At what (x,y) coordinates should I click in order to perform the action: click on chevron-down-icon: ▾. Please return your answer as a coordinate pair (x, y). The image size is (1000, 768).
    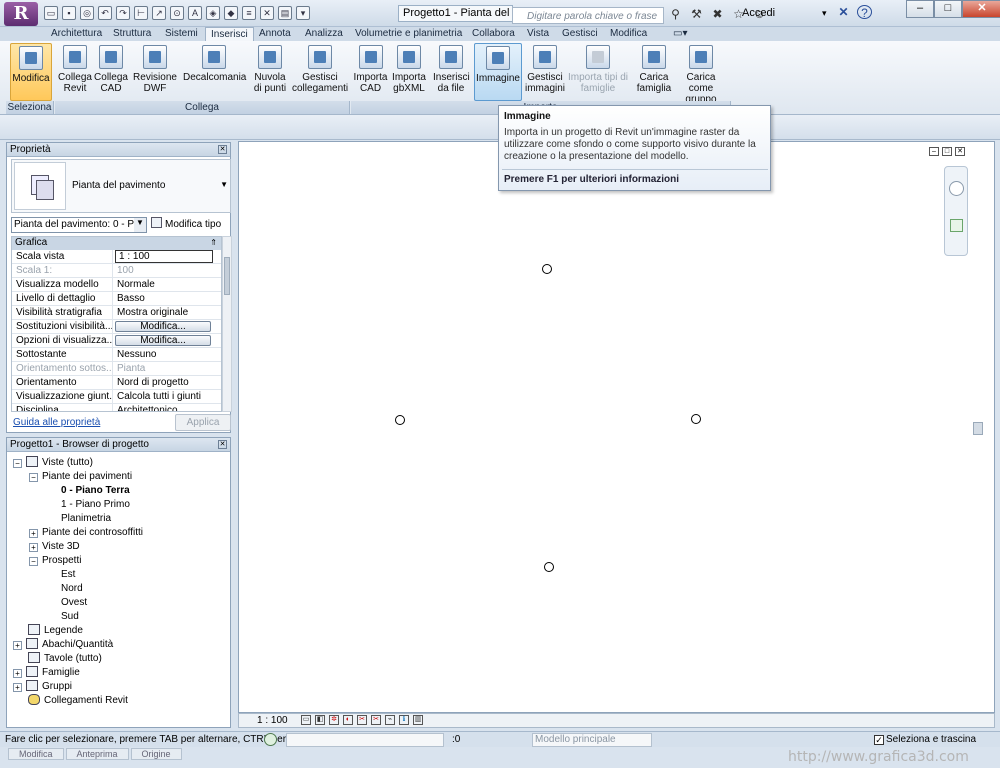
    Looking at the image, I should click on (824, 13).